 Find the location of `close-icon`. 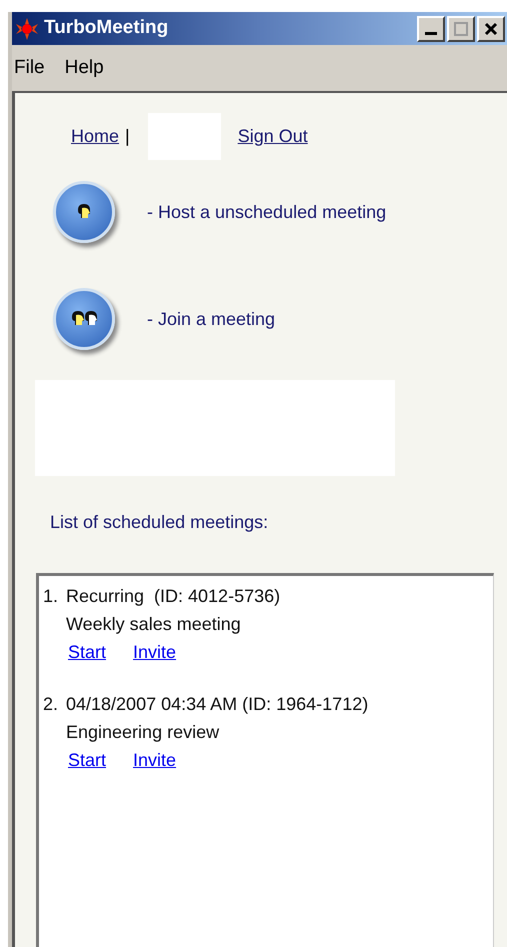

close-icon is located at coordinates (491, 29).